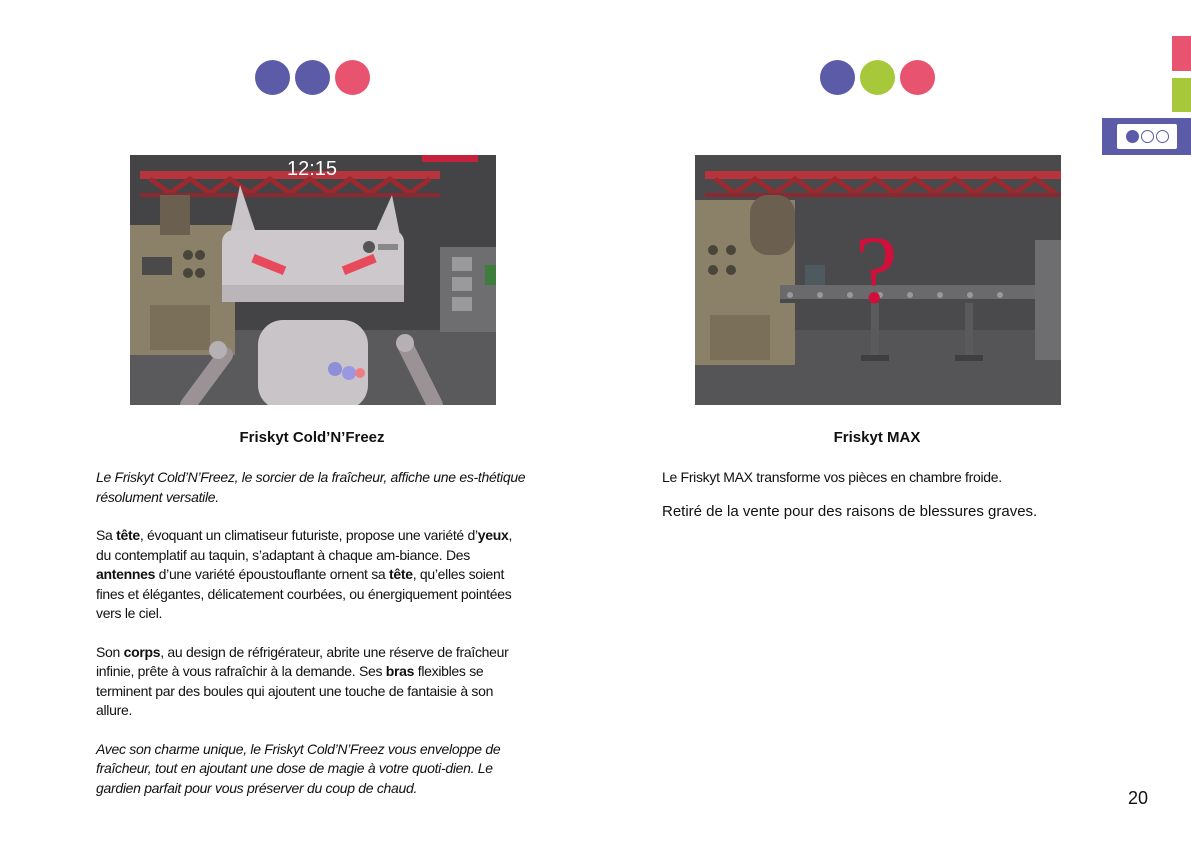 The image size is (1191, 842). What do you see at coordinates (312, 437) in the screenshot?
I see `left-product-title: Friskyt Cold’N’Freez` at bounding box center [312, 437].